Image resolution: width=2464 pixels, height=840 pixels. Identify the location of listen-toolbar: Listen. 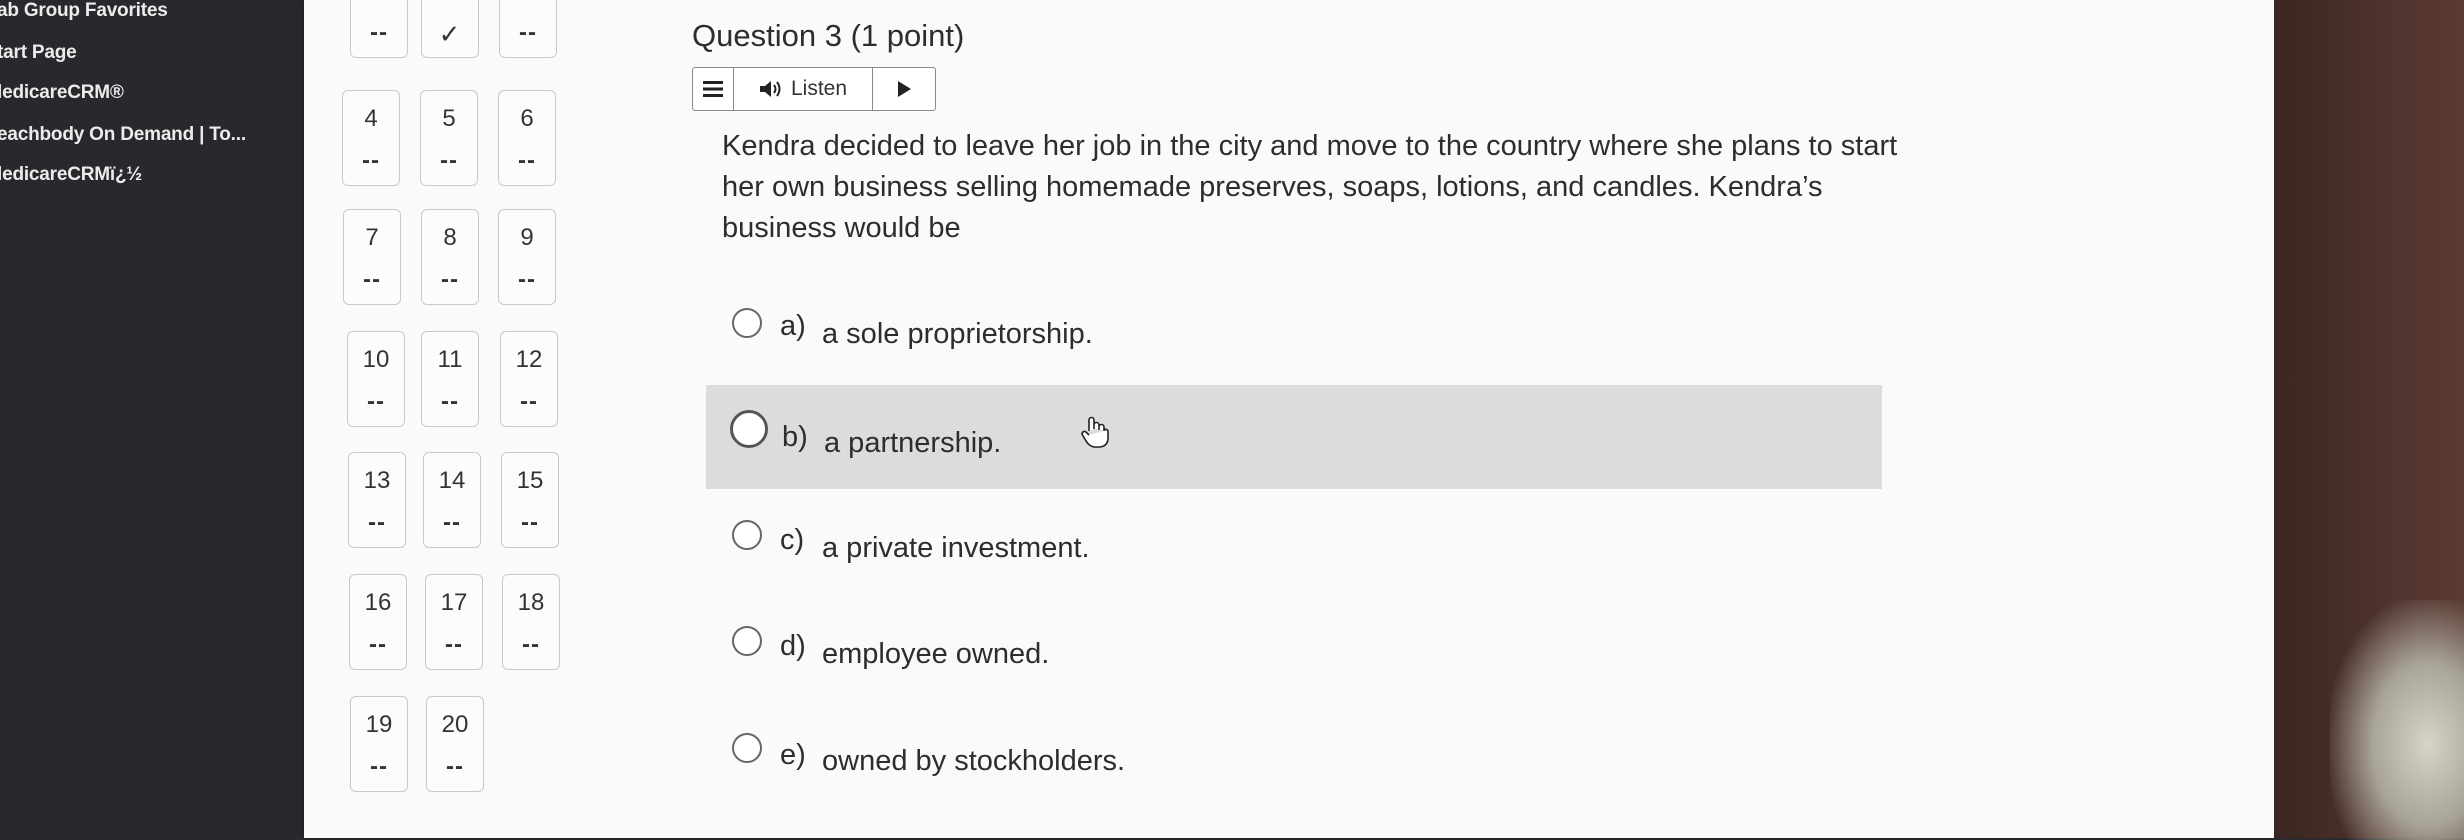
(814, 89).